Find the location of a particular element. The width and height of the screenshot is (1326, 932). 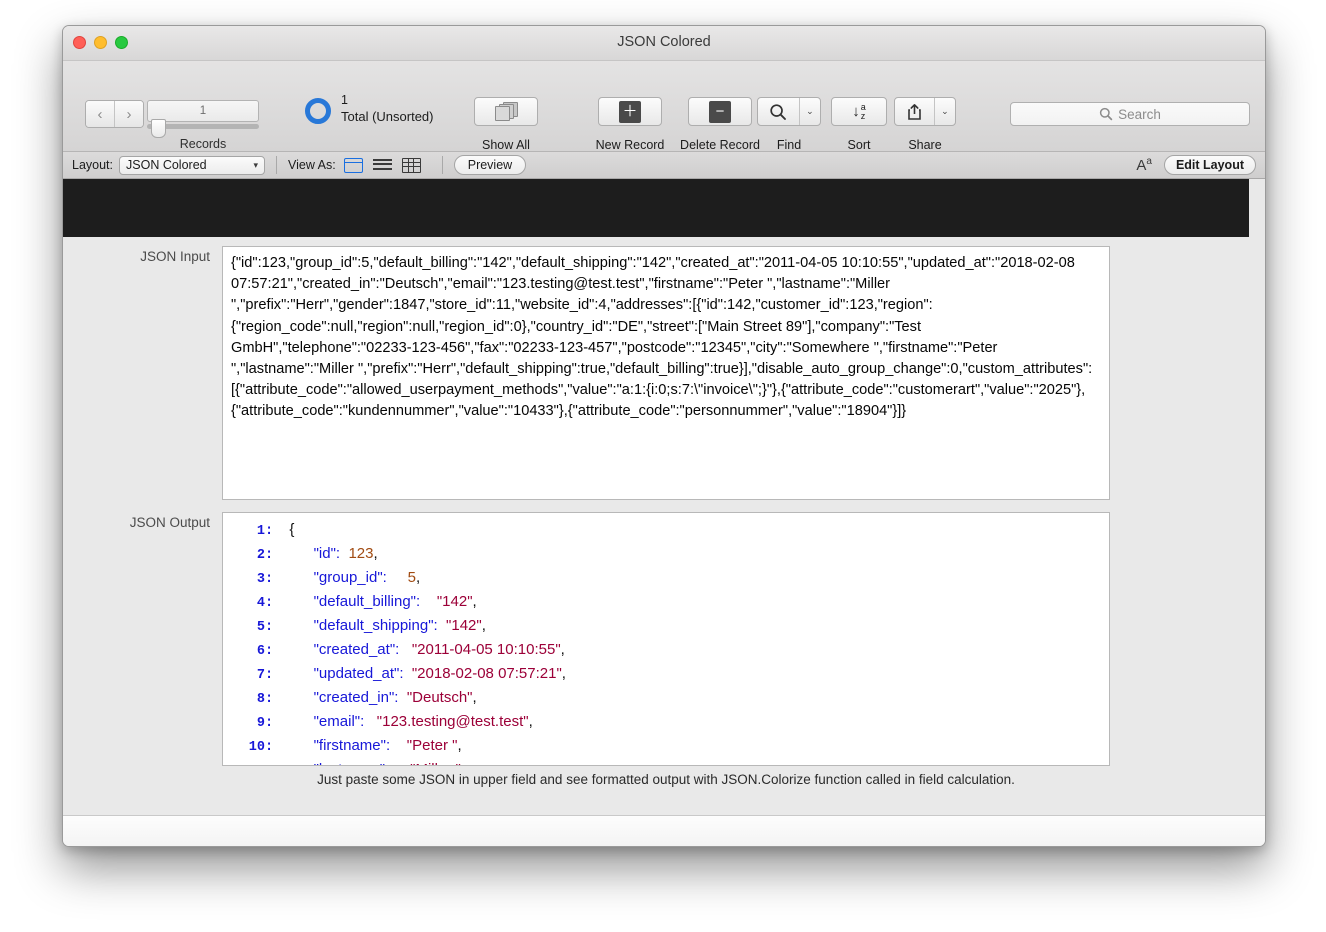

view-as-form-icon is located at coordinates (353, 165).